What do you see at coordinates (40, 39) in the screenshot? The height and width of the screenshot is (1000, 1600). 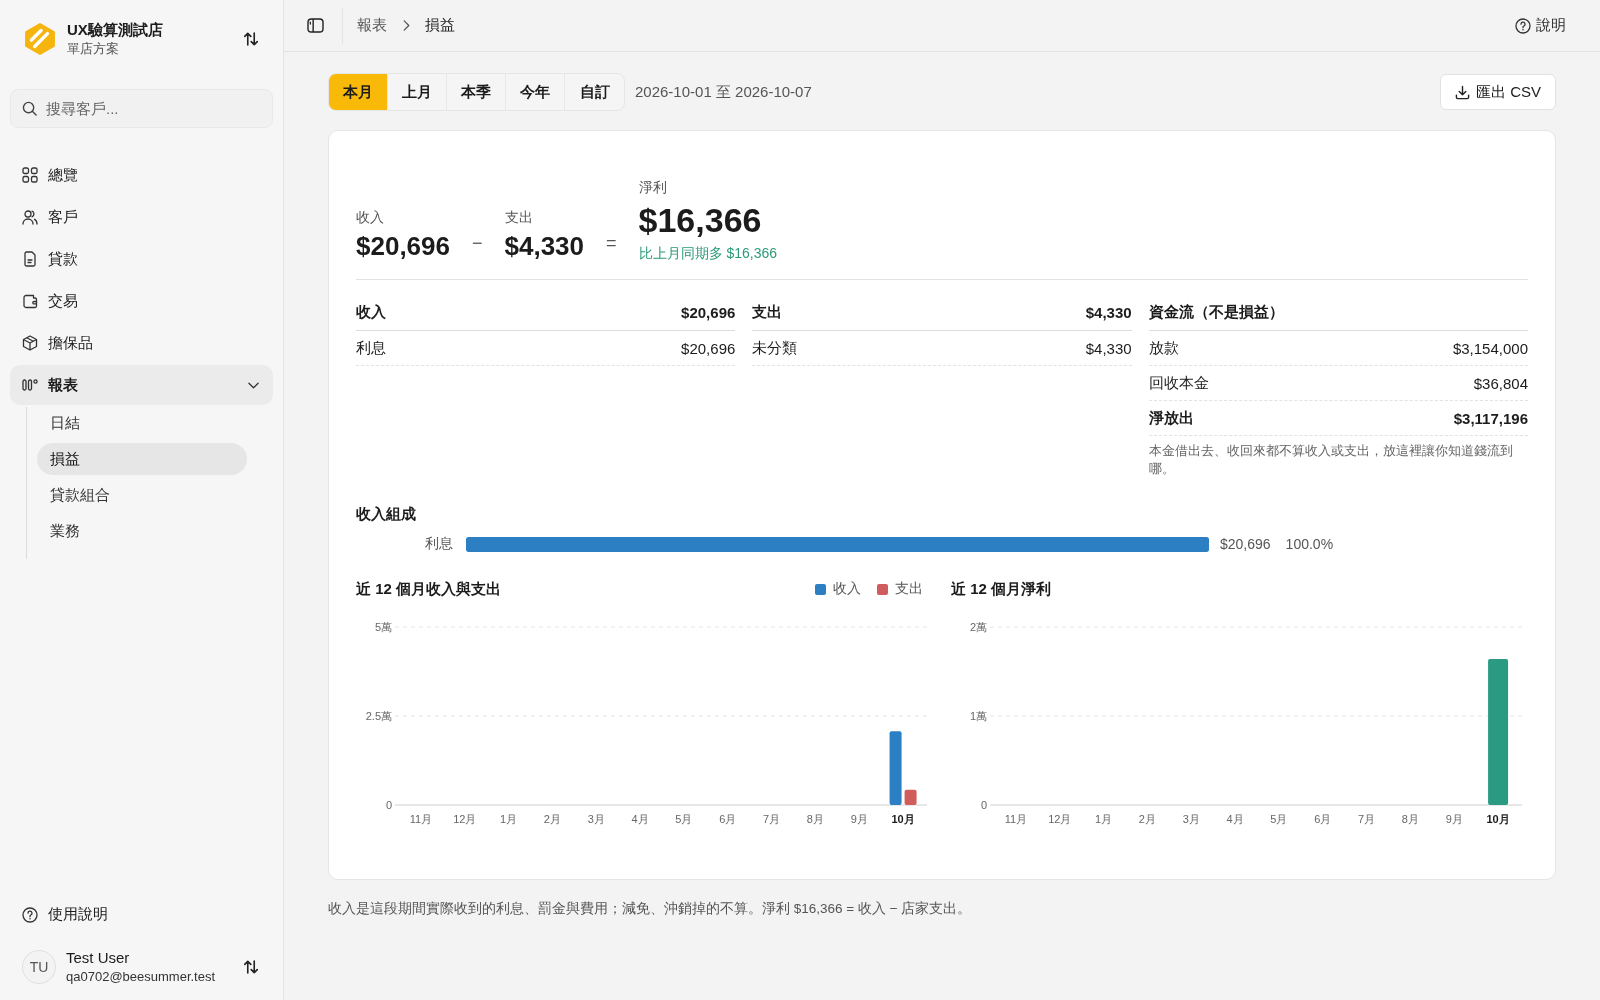 I see `hexagon-logo-icon` at bounding box center [40, 39].